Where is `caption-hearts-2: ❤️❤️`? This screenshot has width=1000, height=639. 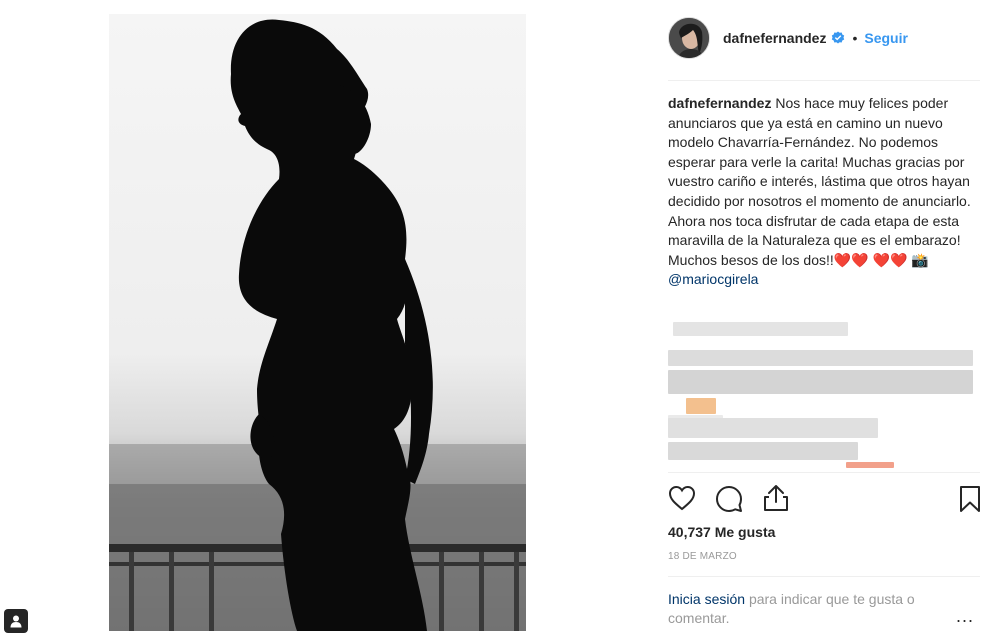 caption-hearts-2: ❤️❤️ is located at coordinates (890, 259).